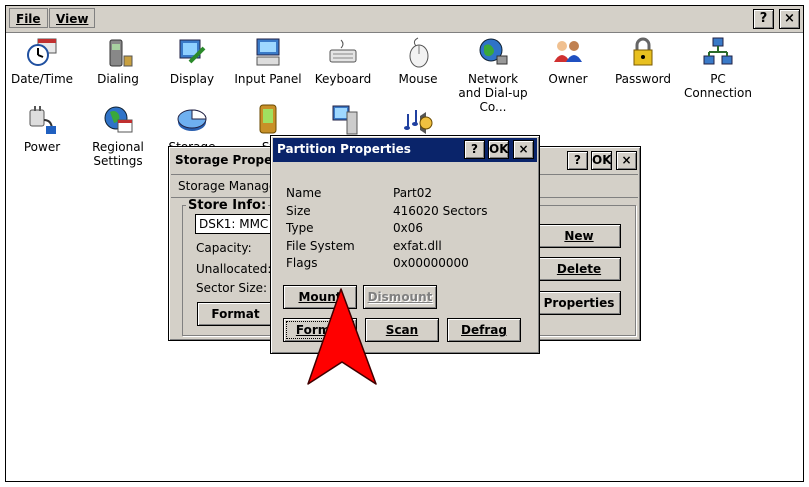  Describe the element at coordinates (300, 228) in the screenshot. I see `type-label: Type` at that location.